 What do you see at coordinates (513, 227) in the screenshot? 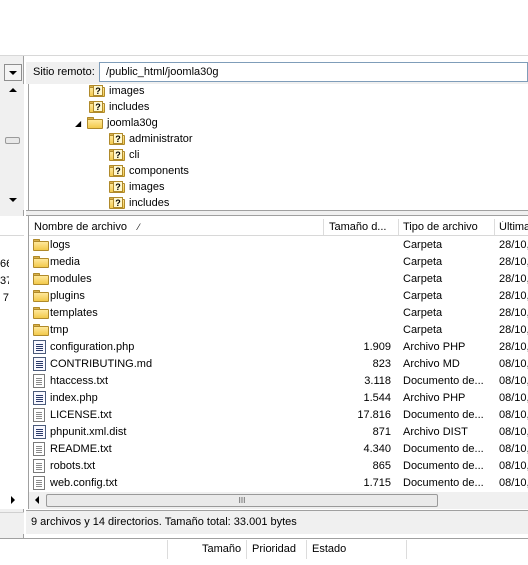
I see `column-header-modified: Última` at bounding box center [513, 227].